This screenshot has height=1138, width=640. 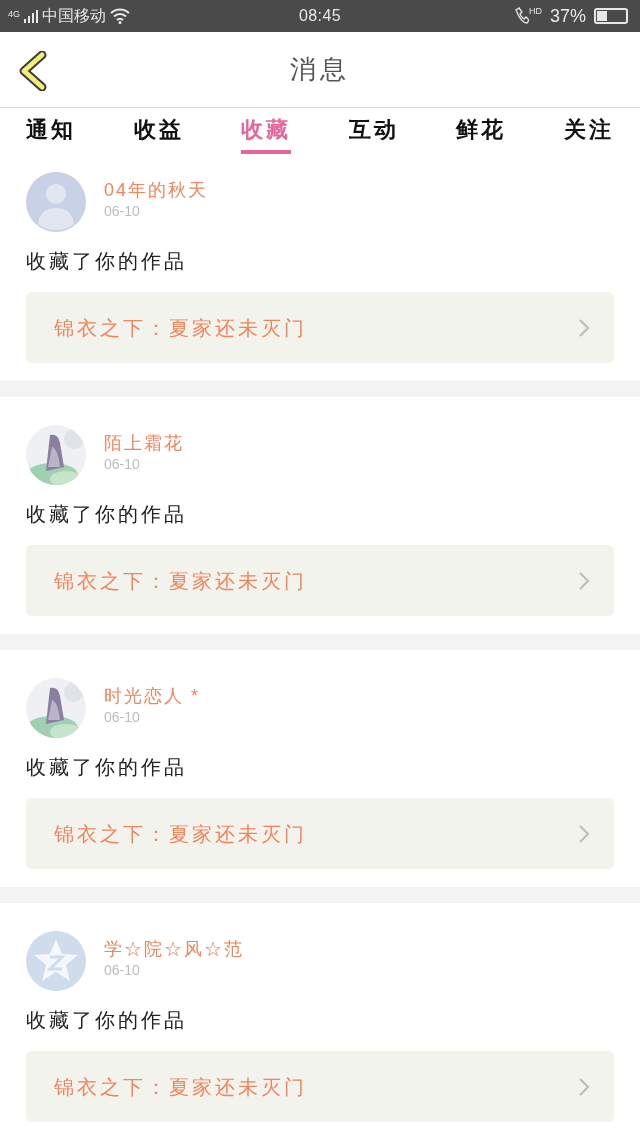 I want to click on default-avatar-icon, so click(x=56, y=202).